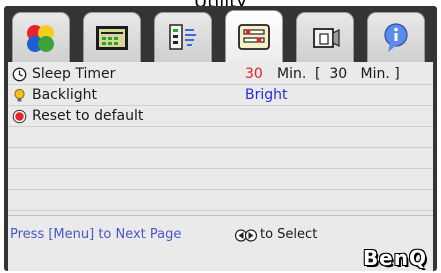 The width and height of the screenshot is (441, 273). Describe the element at coordinates (220, 95) in the screenshot. I see `backlight-row: Backlight Bright` at that location.